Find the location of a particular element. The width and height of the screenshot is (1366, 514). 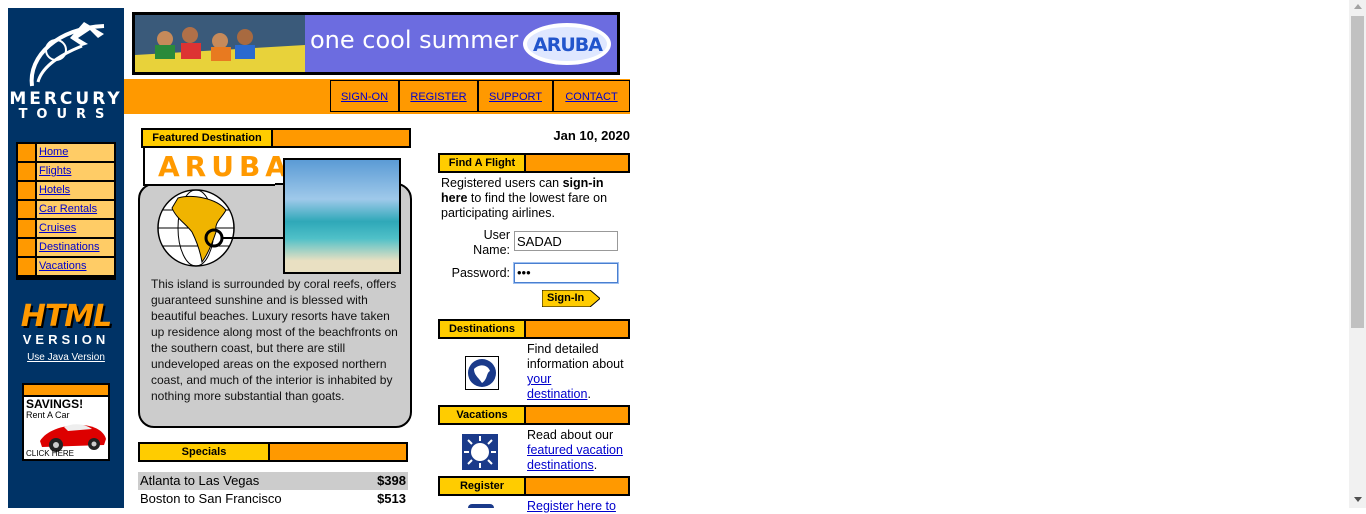

sidebar-item-vacations: Vacations is located at coordinates (66, 266).